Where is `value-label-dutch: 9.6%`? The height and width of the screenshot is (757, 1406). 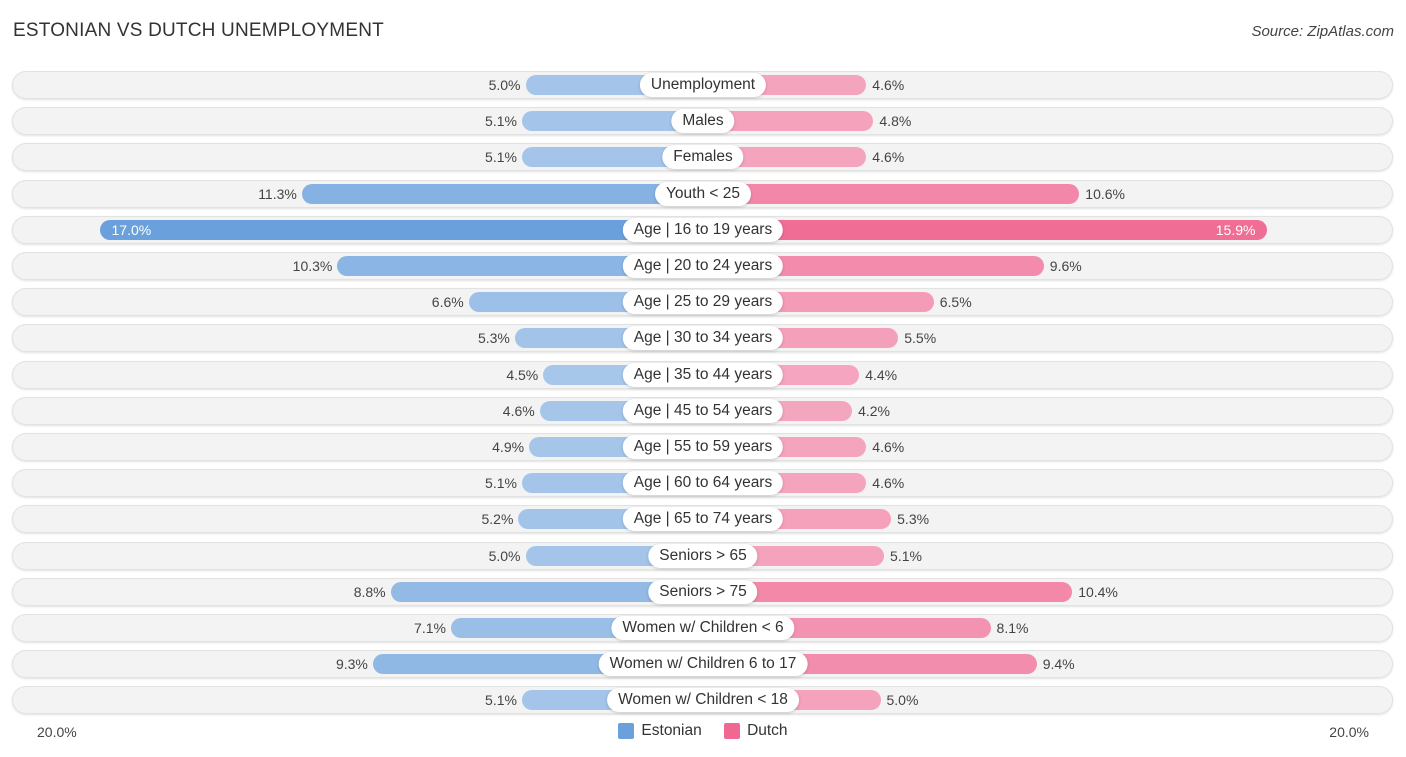
value-label-dutch: 9.6% is located at coordinates (1065, 266).